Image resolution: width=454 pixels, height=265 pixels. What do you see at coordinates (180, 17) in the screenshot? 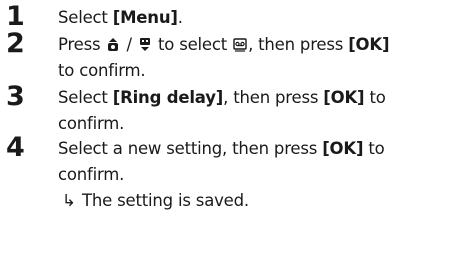
I see `step-text-part: .` at bounding box center [180, 17].